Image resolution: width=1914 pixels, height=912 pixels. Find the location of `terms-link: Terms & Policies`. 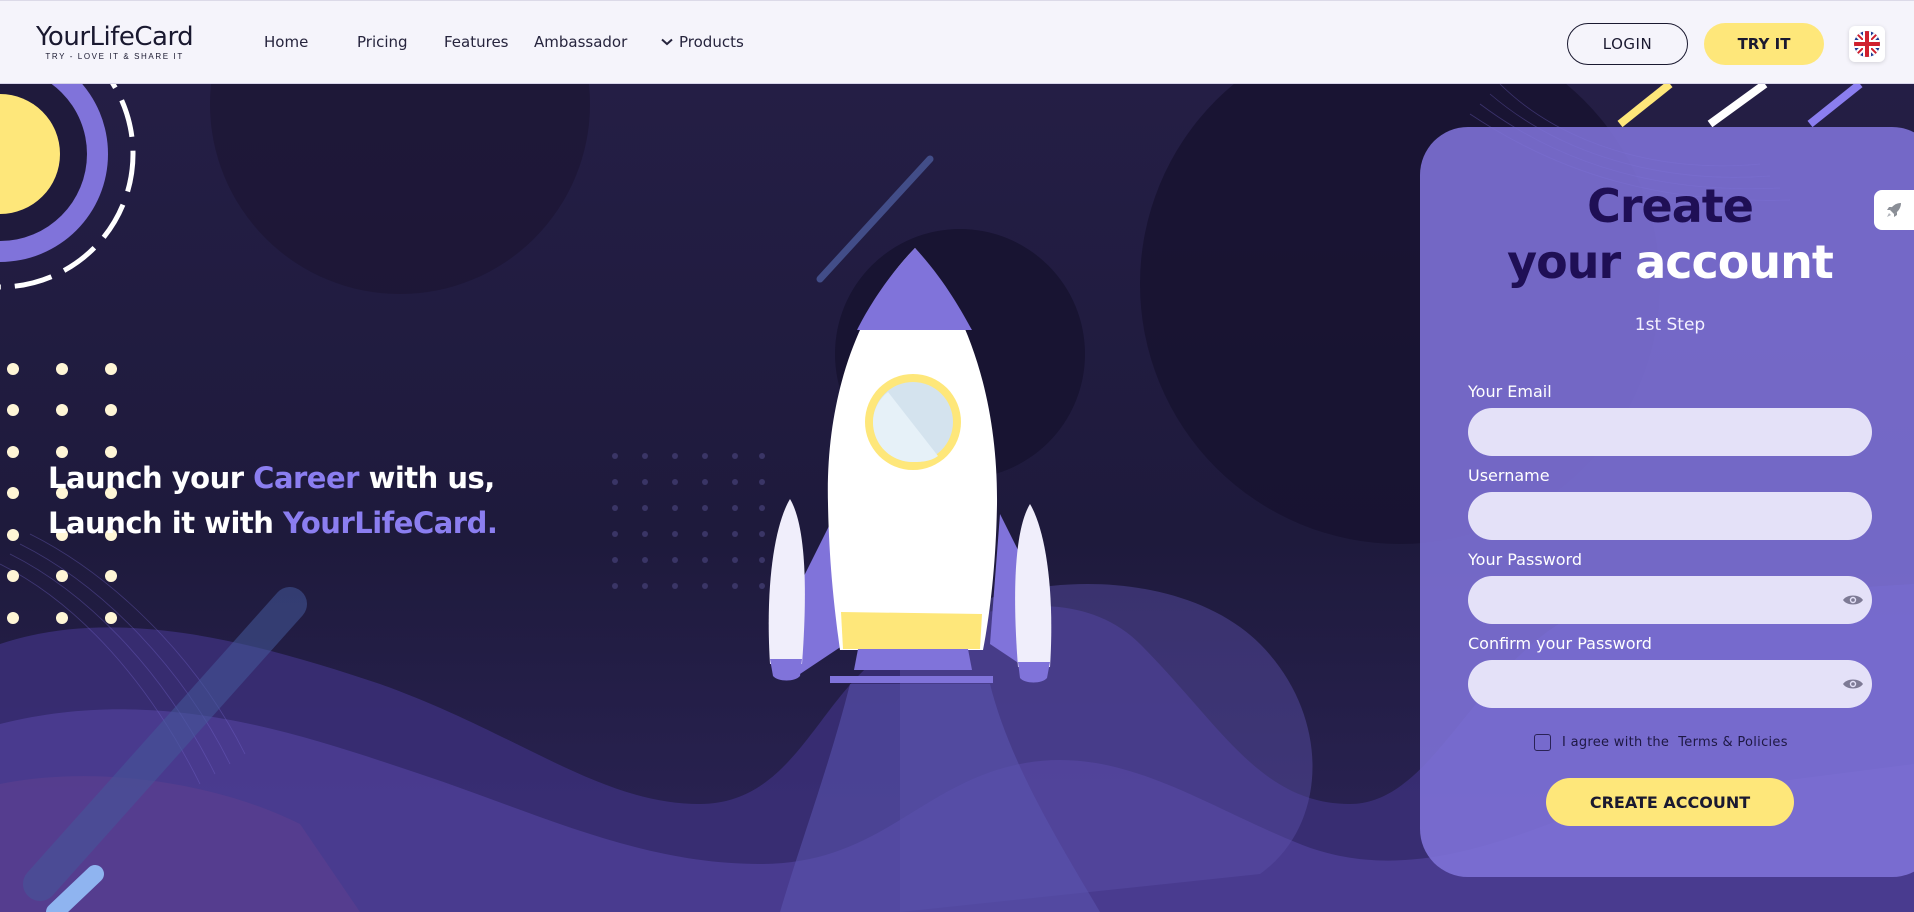

terms-link: Terms & Policies is located at coordinates (1733, 742).